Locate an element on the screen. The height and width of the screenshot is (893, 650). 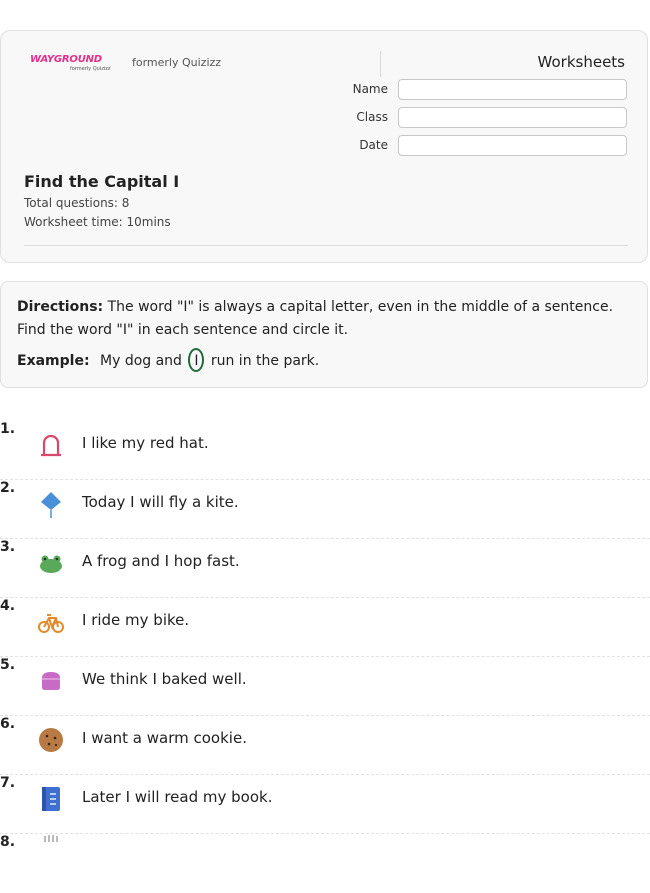
question-number: 7. is located at coordinates (8, 783).